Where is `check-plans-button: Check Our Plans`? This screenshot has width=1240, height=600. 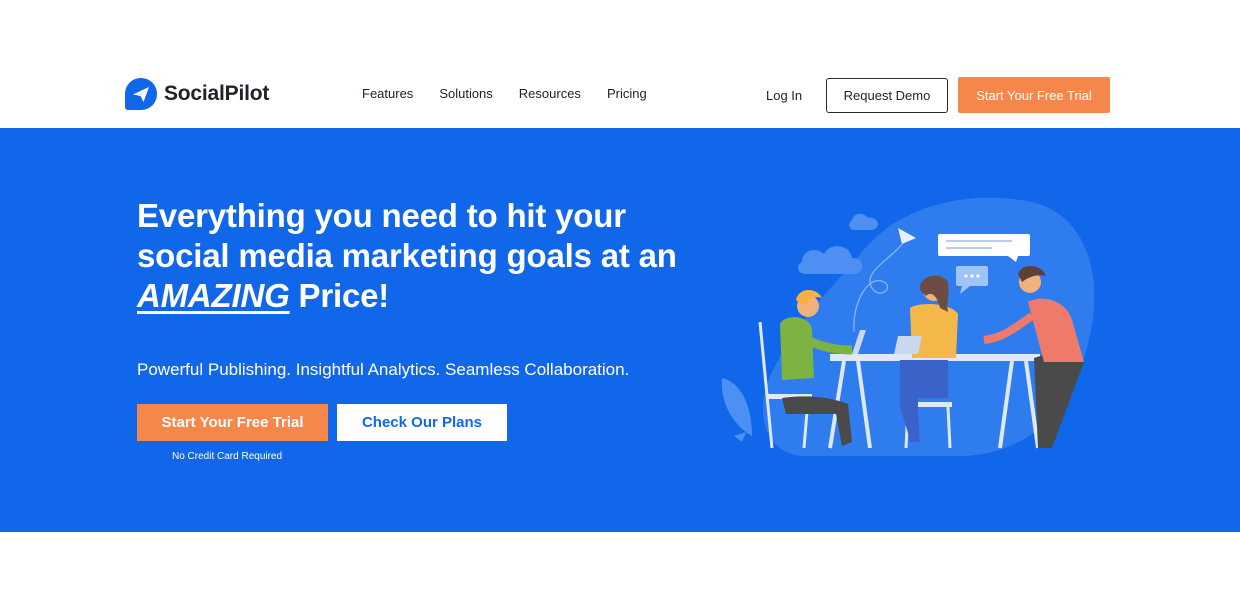 check-plans-button: Check Our Plans is located at coordinates (422, 422).